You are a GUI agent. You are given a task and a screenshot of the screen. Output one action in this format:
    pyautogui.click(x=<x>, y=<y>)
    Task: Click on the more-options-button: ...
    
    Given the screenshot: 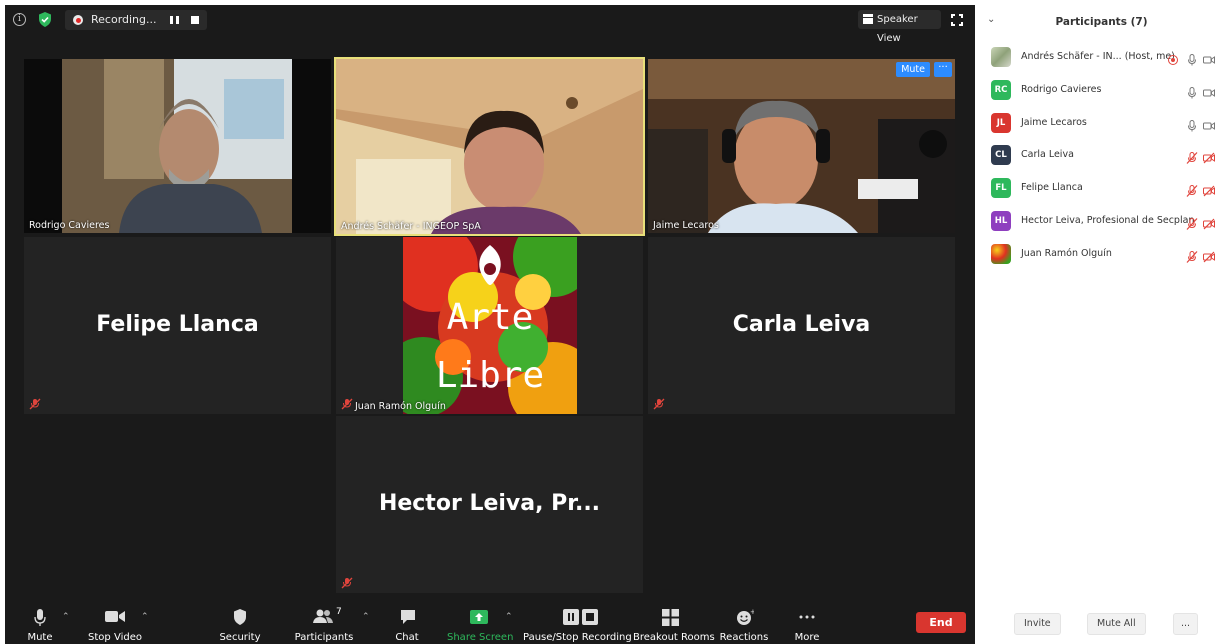 What is the action you would take?
    pyautogui.click(x=1186, y=624)
    